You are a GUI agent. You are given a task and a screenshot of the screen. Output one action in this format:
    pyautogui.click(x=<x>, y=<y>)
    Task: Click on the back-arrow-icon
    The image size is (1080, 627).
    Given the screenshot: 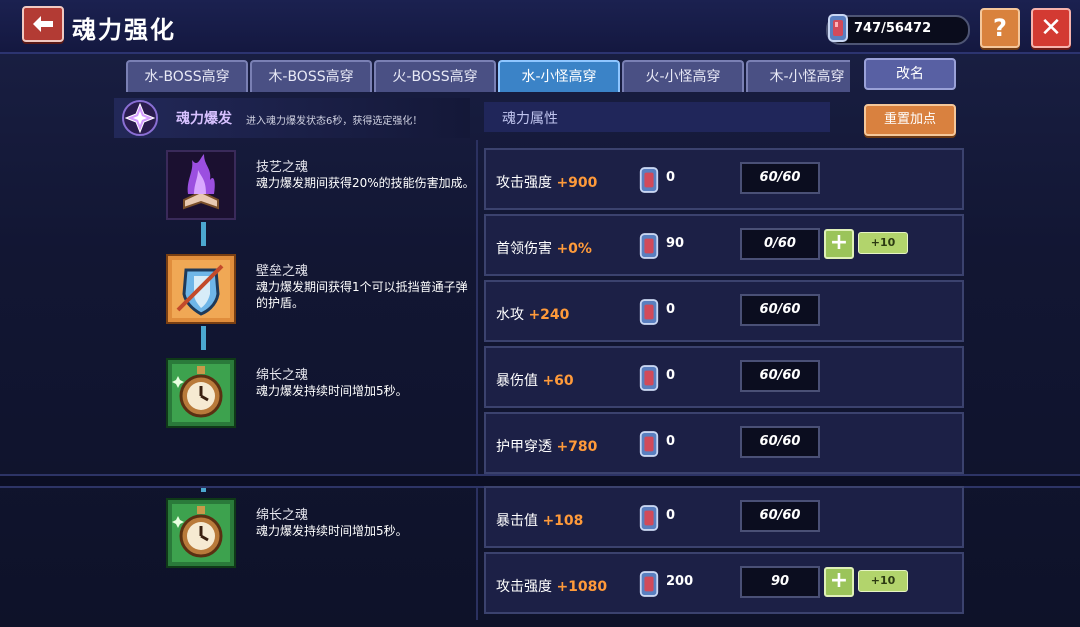 What is the action you would take?
    pyautogui.click(x=43, y=24)
    